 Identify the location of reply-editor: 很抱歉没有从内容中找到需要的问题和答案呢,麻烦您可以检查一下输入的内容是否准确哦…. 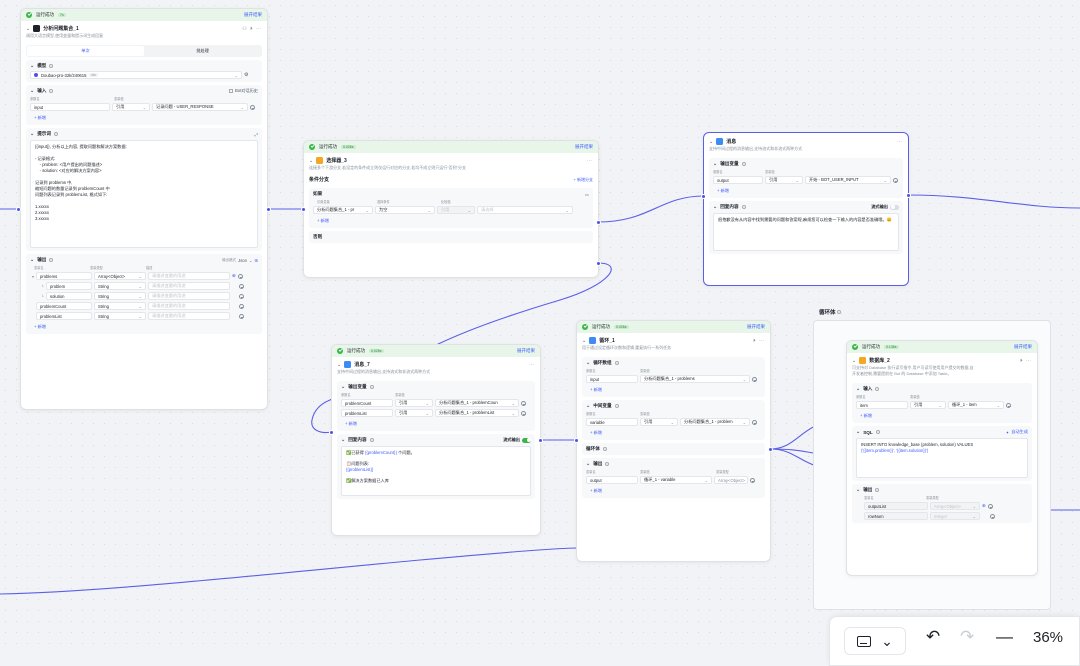
(806, 232).